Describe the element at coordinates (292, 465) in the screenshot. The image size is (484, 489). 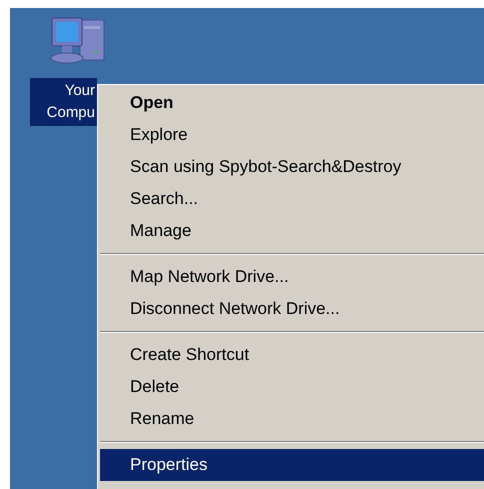
I see `menu-item: Properties` at that location.